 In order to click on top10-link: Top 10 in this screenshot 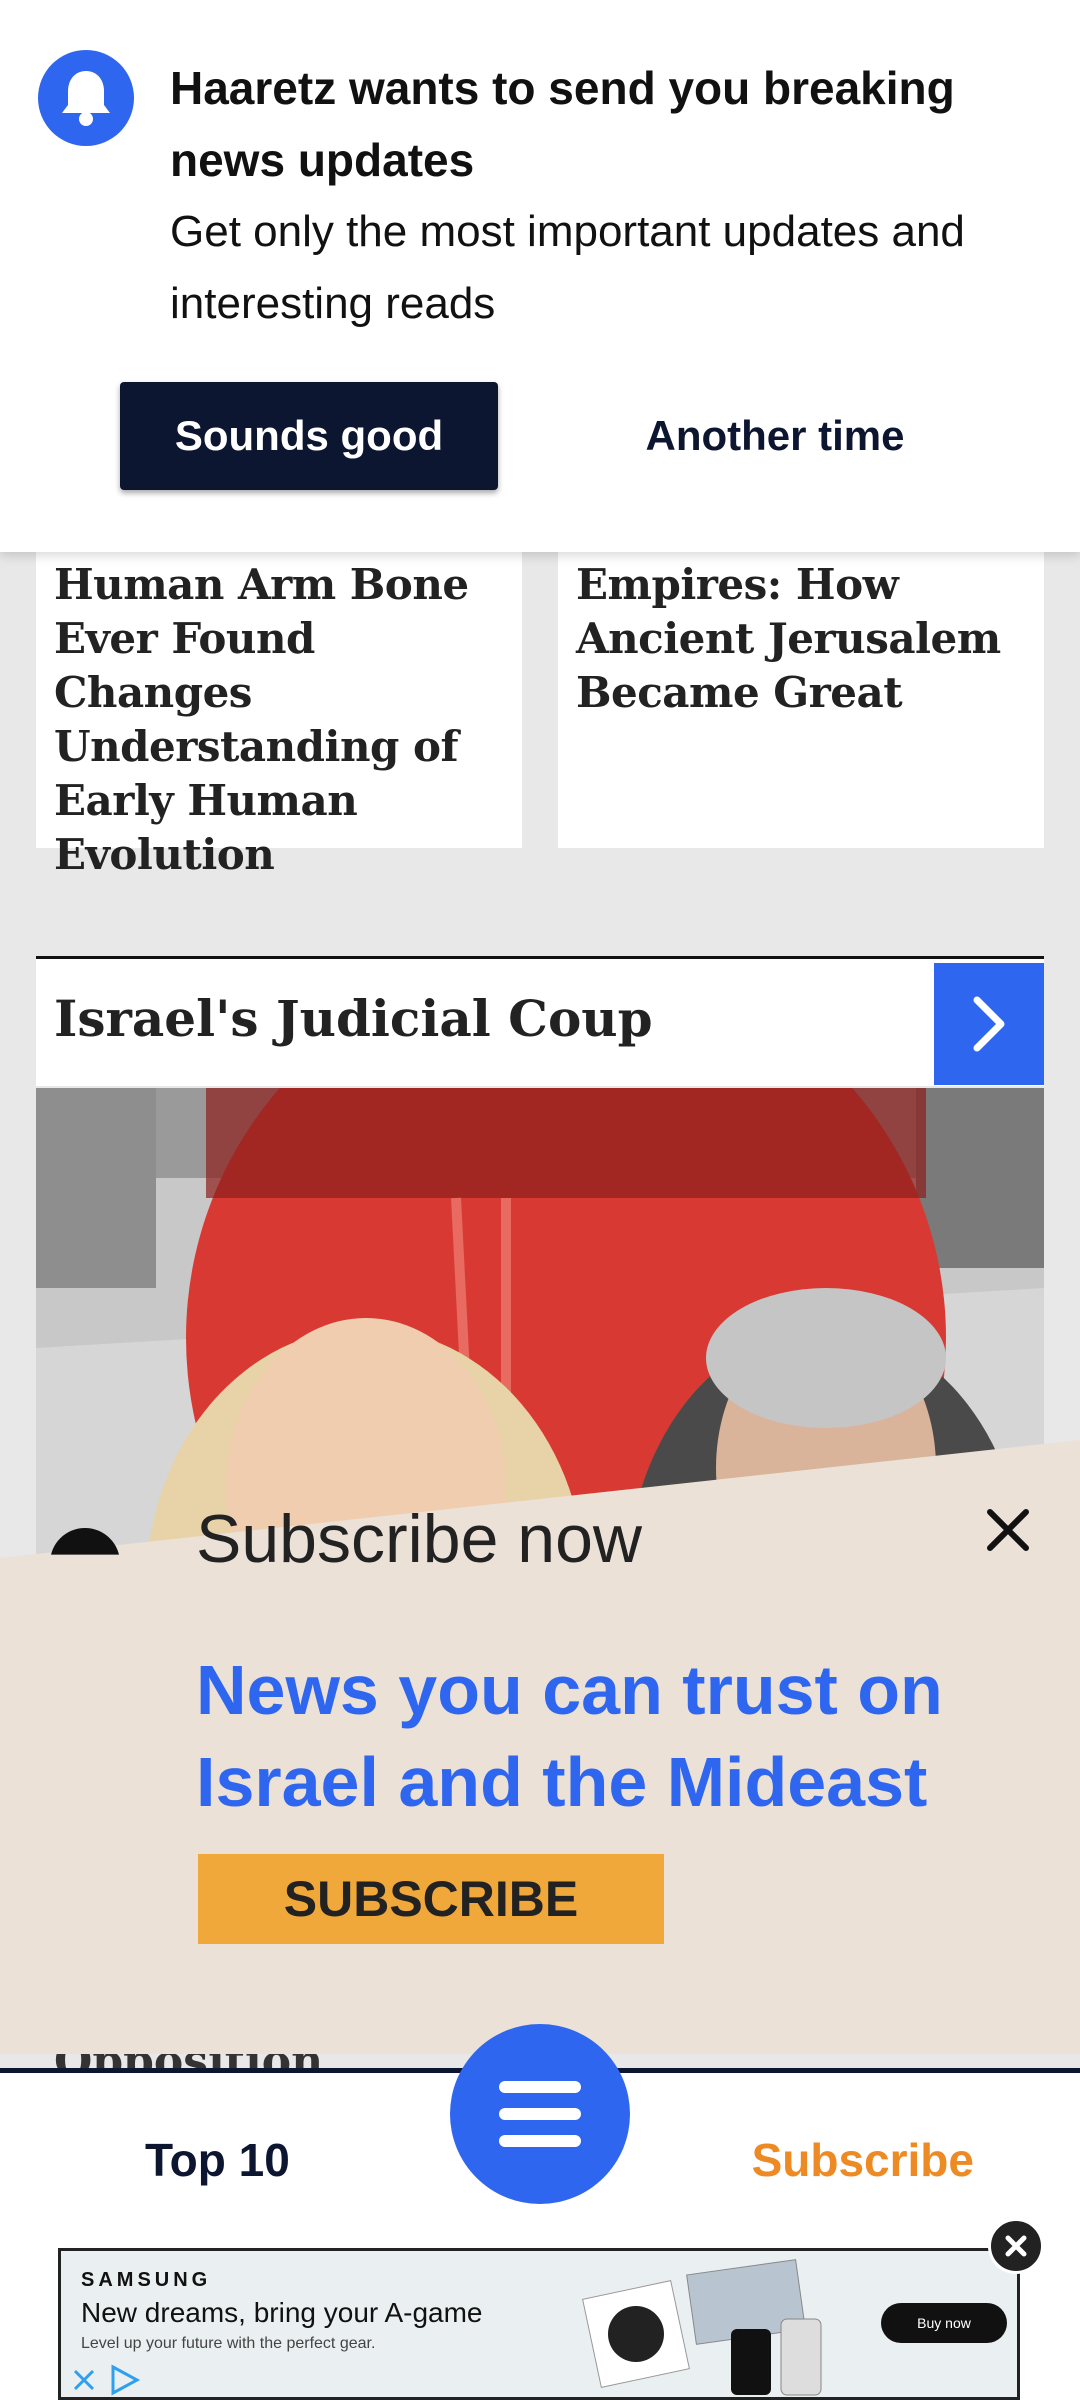, I will do `click(217, 2160)`.